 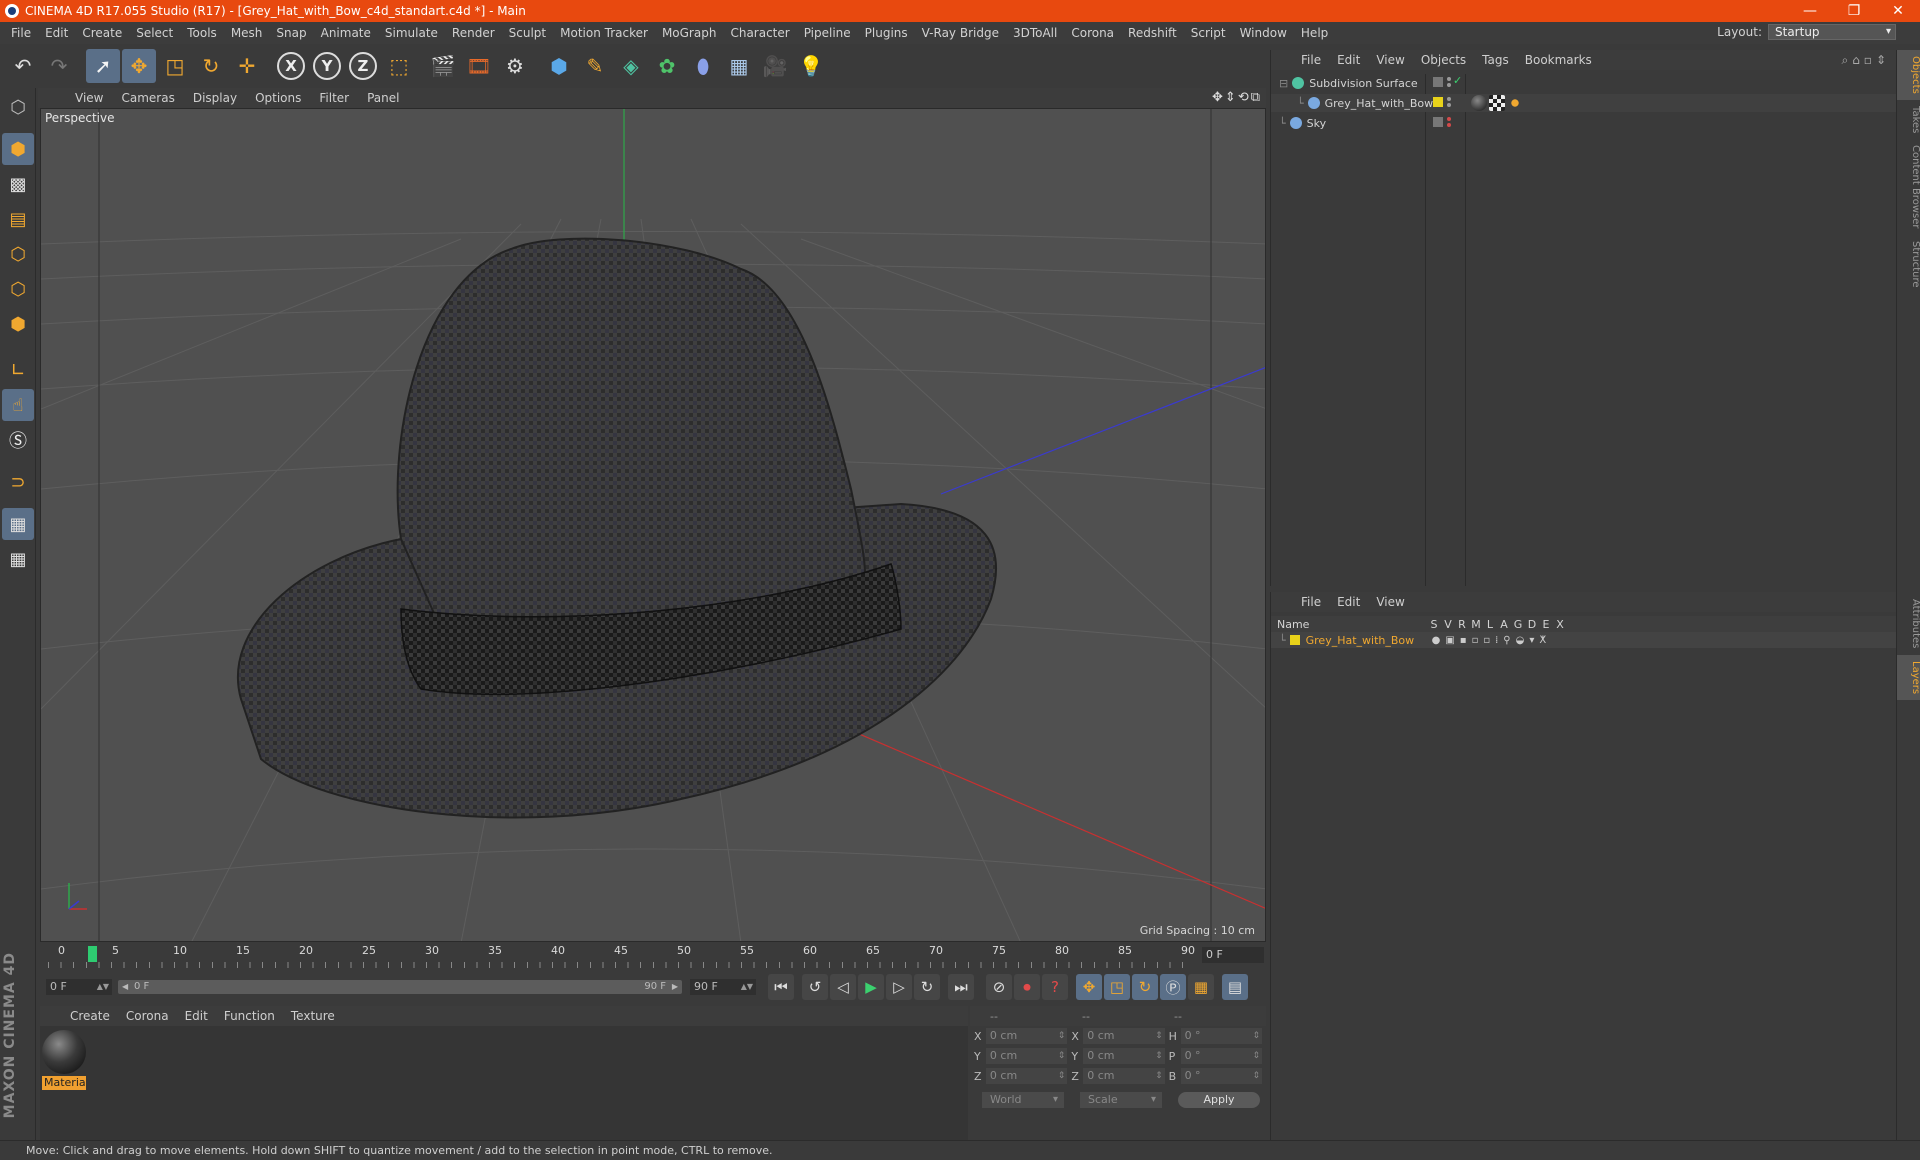 What do you see at coordinates (79, 987) in the screenshot?
I see `start-frame-field: 0 F ▲▼` at bounding box center [79, 987].